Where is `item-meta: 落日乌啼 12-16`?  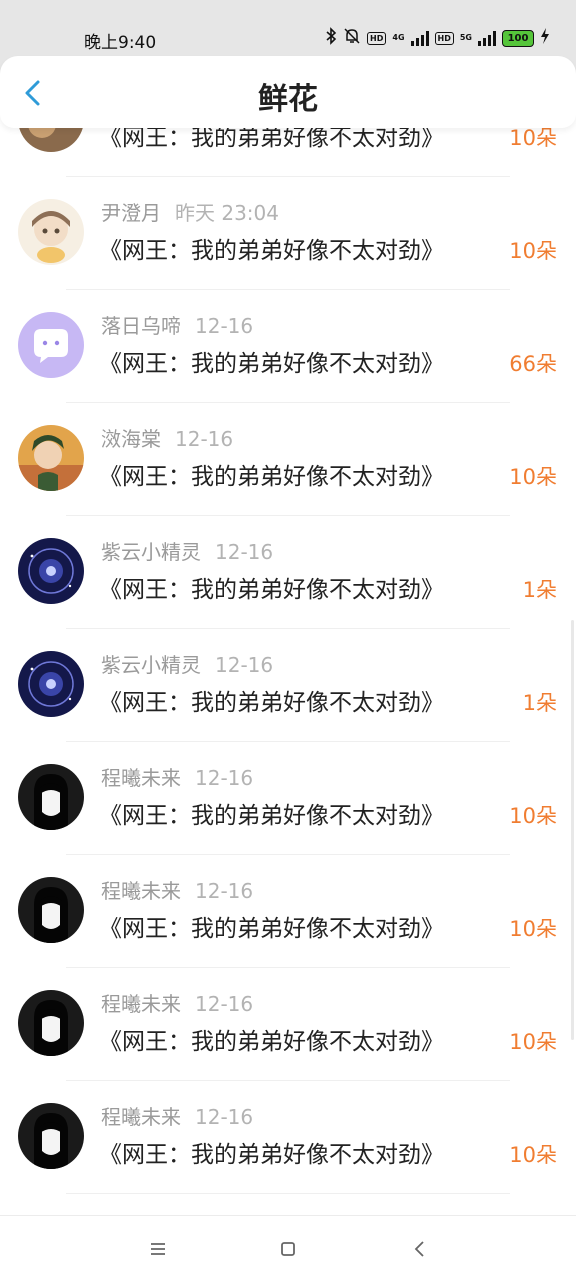 item-meta: 落日乌啼 12-16 is located at coordinates (177, 324).